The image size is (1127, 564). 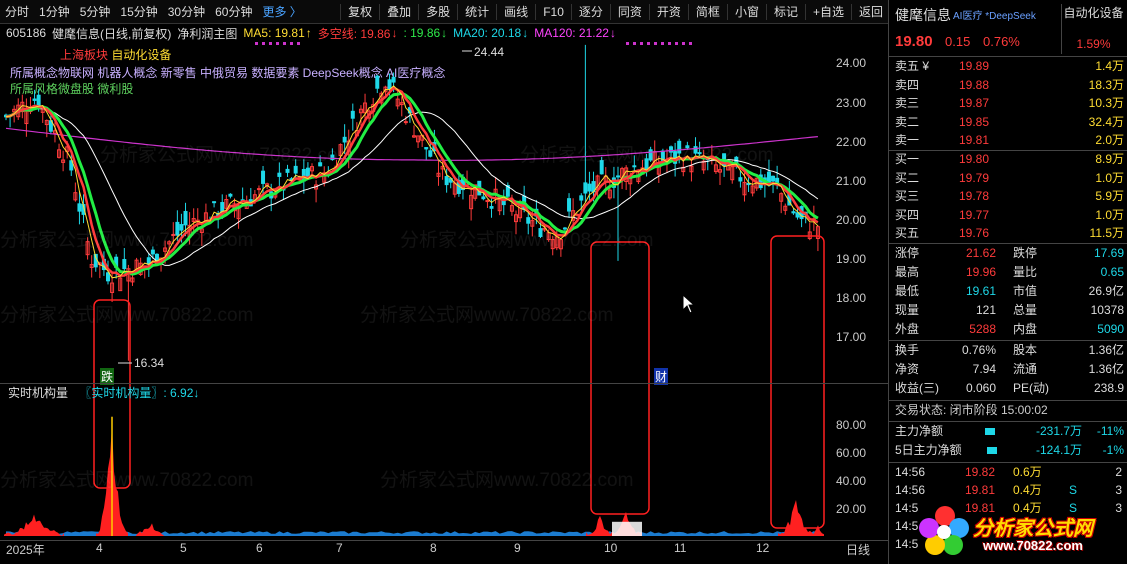 What do you see at coordinates (630, 12) in the screenshot?
I see `toolbar-button-7: 同资` at bounding box center [630, 12].